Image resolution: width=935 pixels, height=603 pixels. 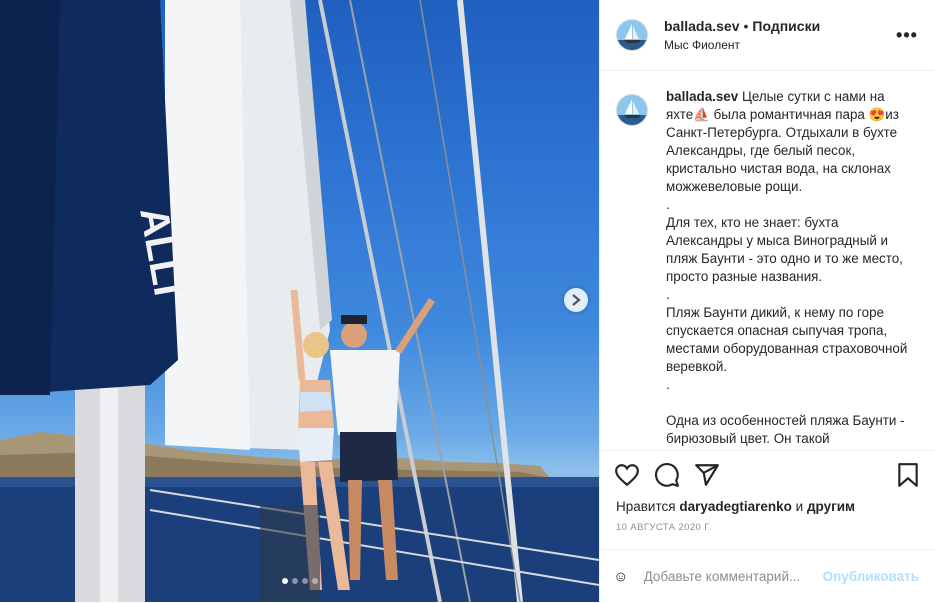 I want to click on comment-input, so click(x=732, y=576).